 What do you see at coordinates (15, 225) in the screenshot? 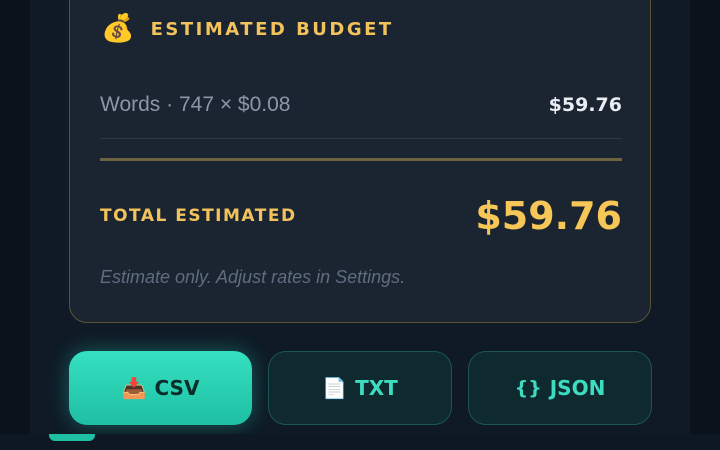
I see `left-frame` at bounding box center [15, 225].